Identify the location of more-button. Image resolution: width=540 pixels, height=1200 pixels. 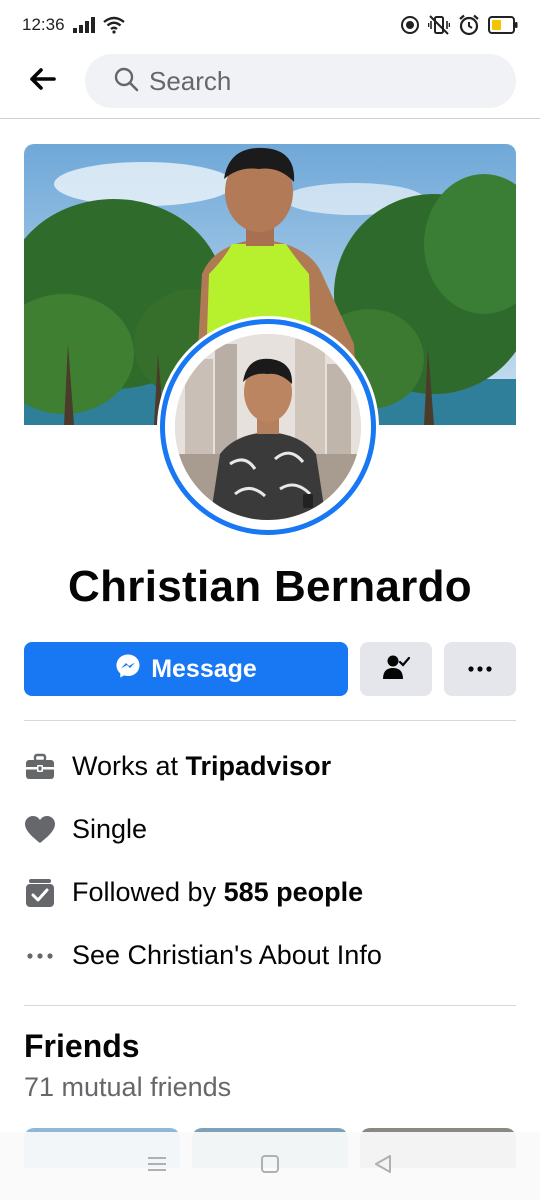
(480, 669).